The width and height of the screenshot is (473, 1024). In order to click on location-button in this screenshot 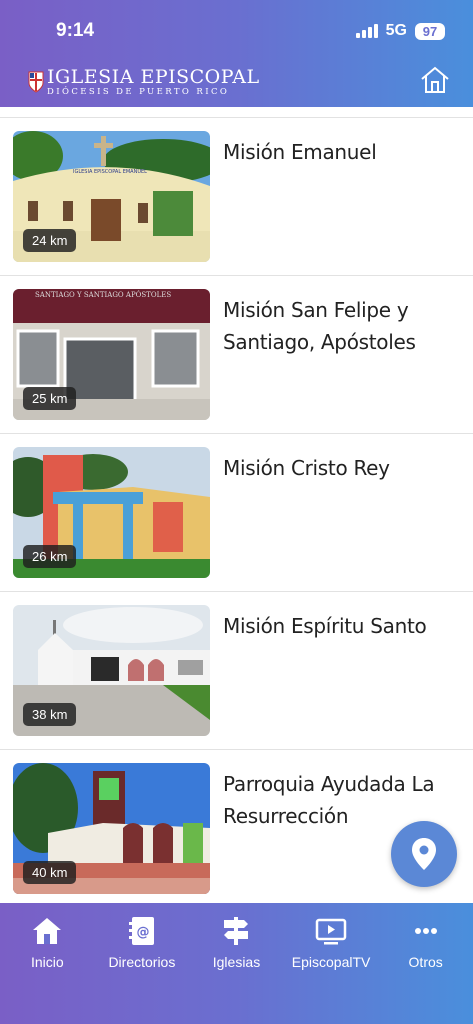, I will do `click(424, 854)`.